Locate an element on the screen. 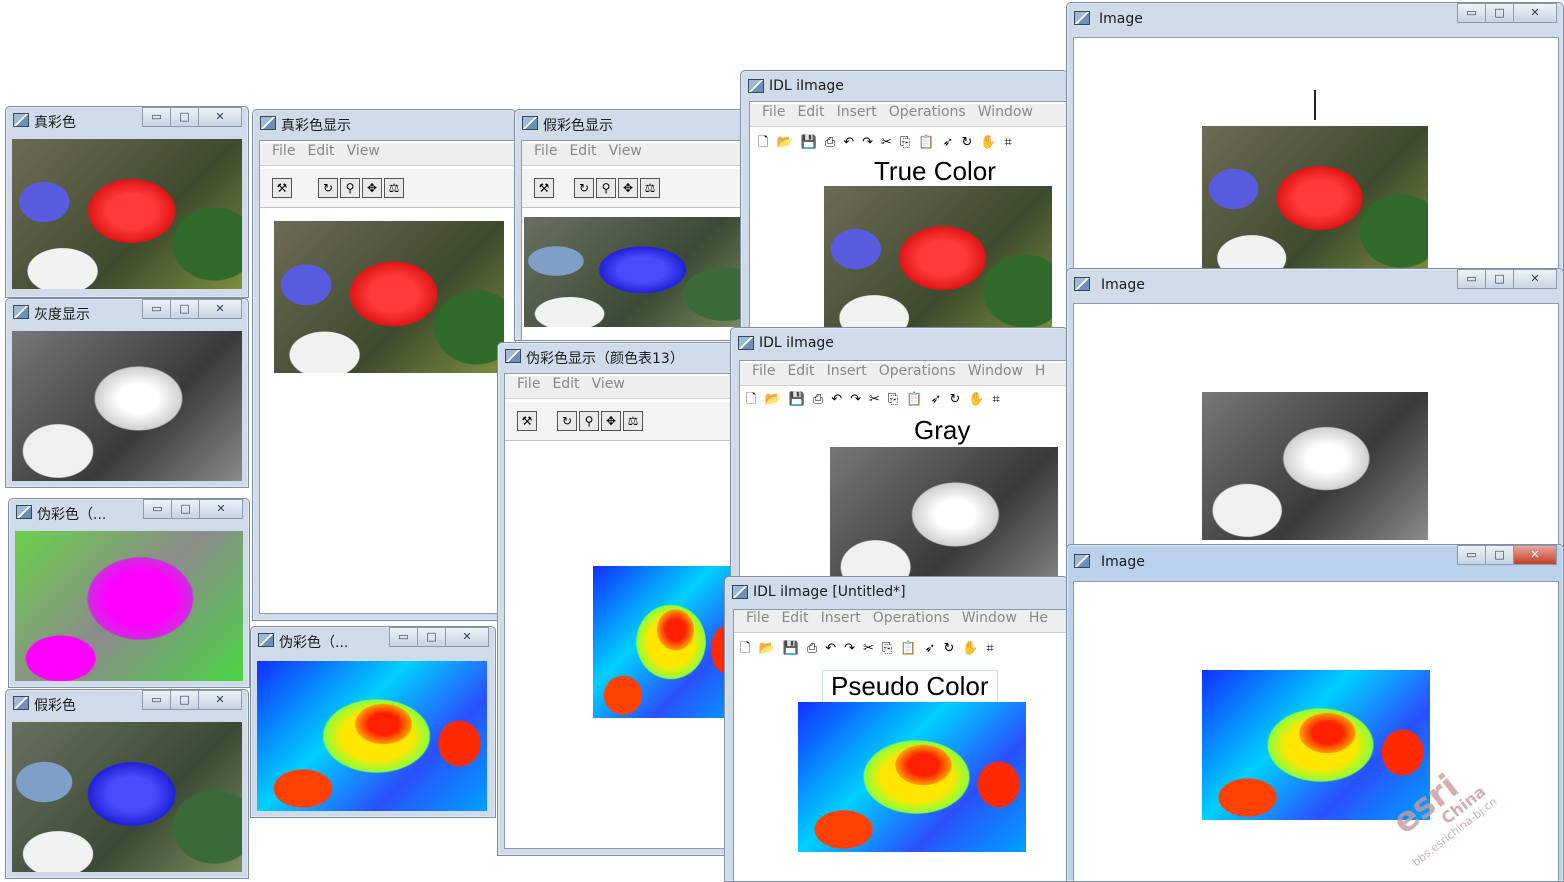 The image size is (1564, 882). title-bar: 真彩色 ▭ □ ✕ is located at coordinates (127, 120).